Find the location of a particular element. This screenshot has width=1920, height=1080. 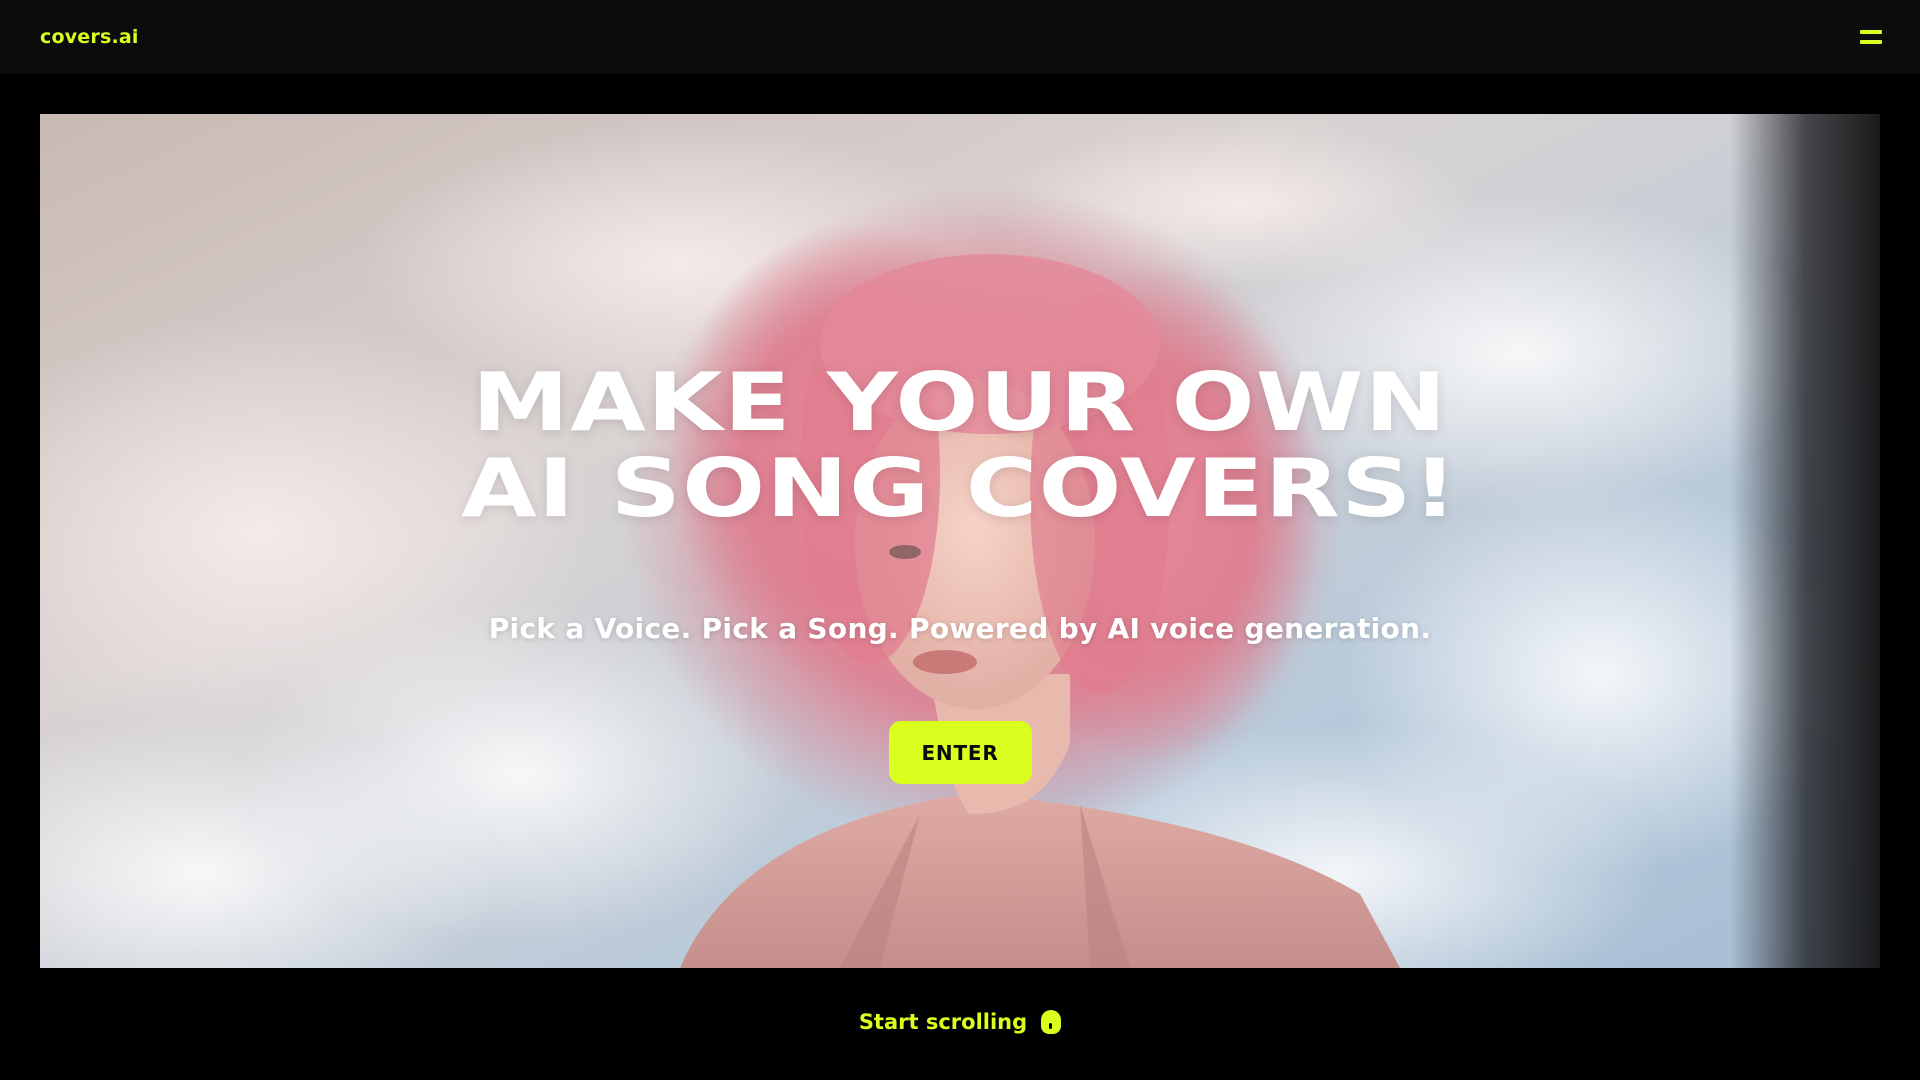

scroll-hint: Start scrolling is located at coordinates (960, 1022).